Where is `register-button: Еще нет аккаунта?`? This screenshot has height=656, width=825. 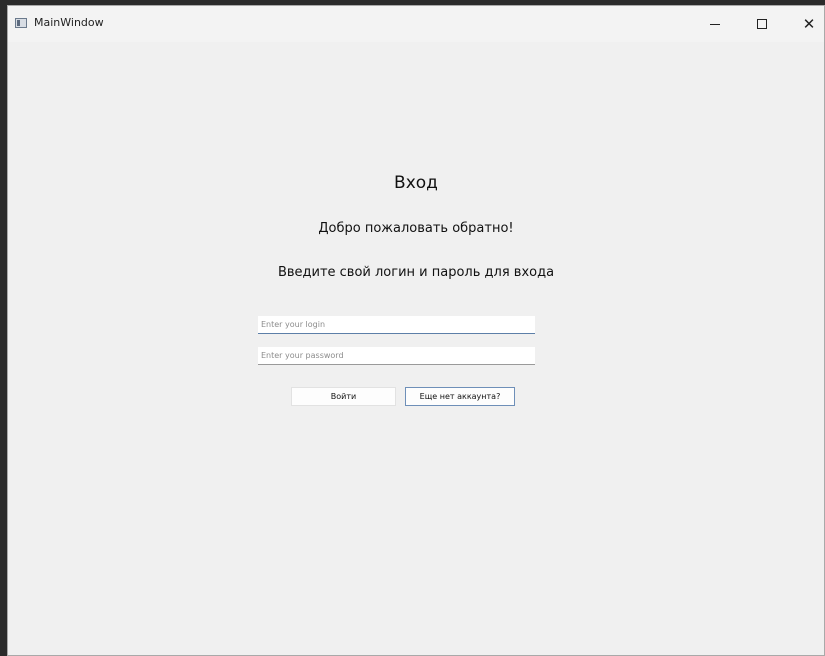
register-button: Еще нет аккаунта? is located at coordinates (460, 396).